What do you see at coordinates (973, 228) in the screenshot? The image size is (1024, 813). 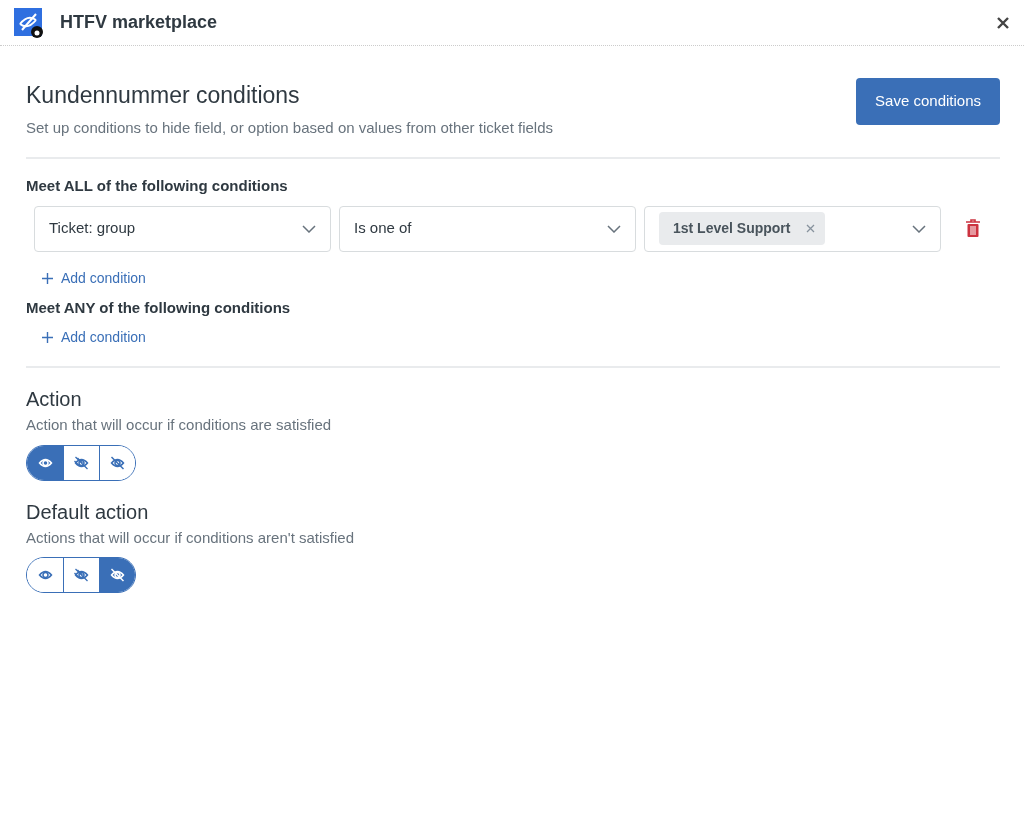 I see `trash-icon` at bounding box center [973, 228].